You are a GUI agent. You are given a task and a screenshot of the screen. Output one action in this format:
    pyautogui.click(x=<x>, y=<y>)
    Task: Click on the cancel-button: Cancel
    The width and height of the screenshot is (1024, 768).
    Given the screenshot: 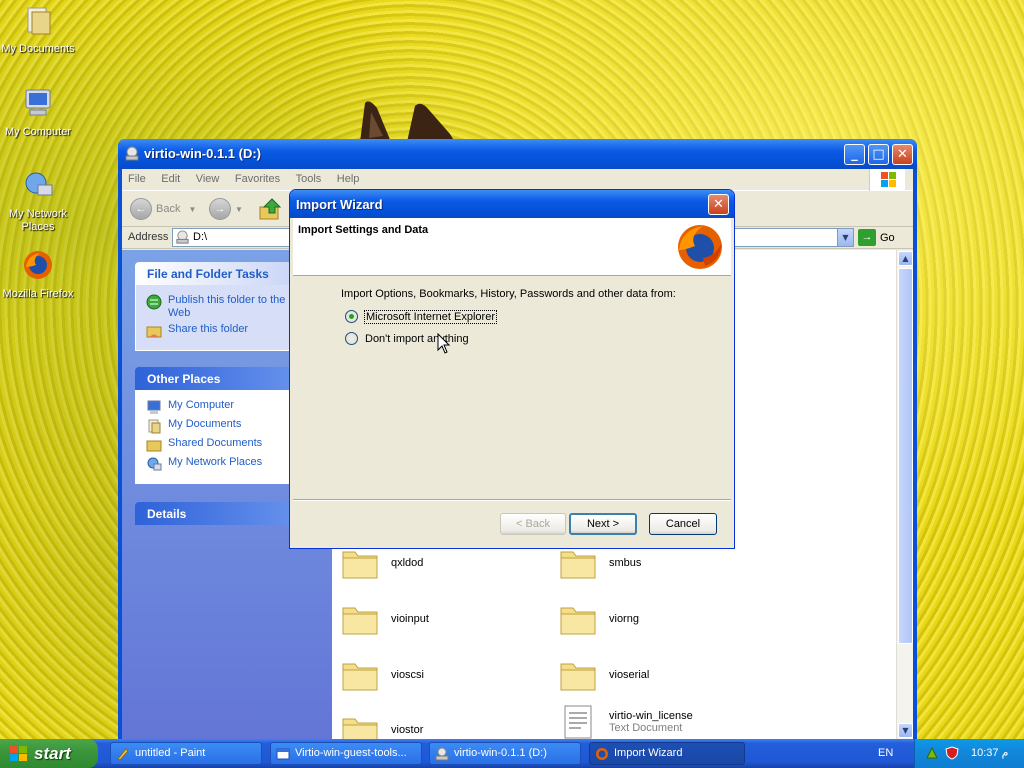 What is the action you would take?
    pyautogui.click(x=683, y=524)
    